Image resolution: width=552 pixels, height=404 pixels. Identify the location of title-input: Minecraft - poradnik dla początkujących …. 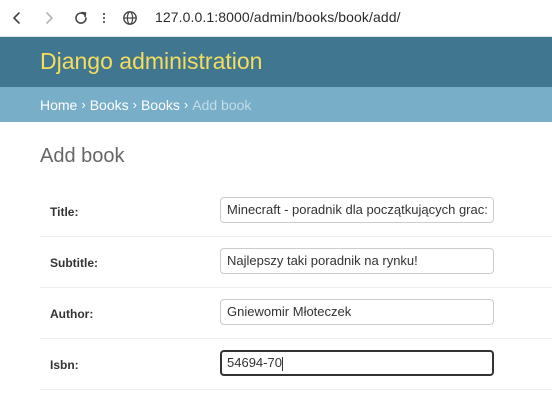
(357, 210).